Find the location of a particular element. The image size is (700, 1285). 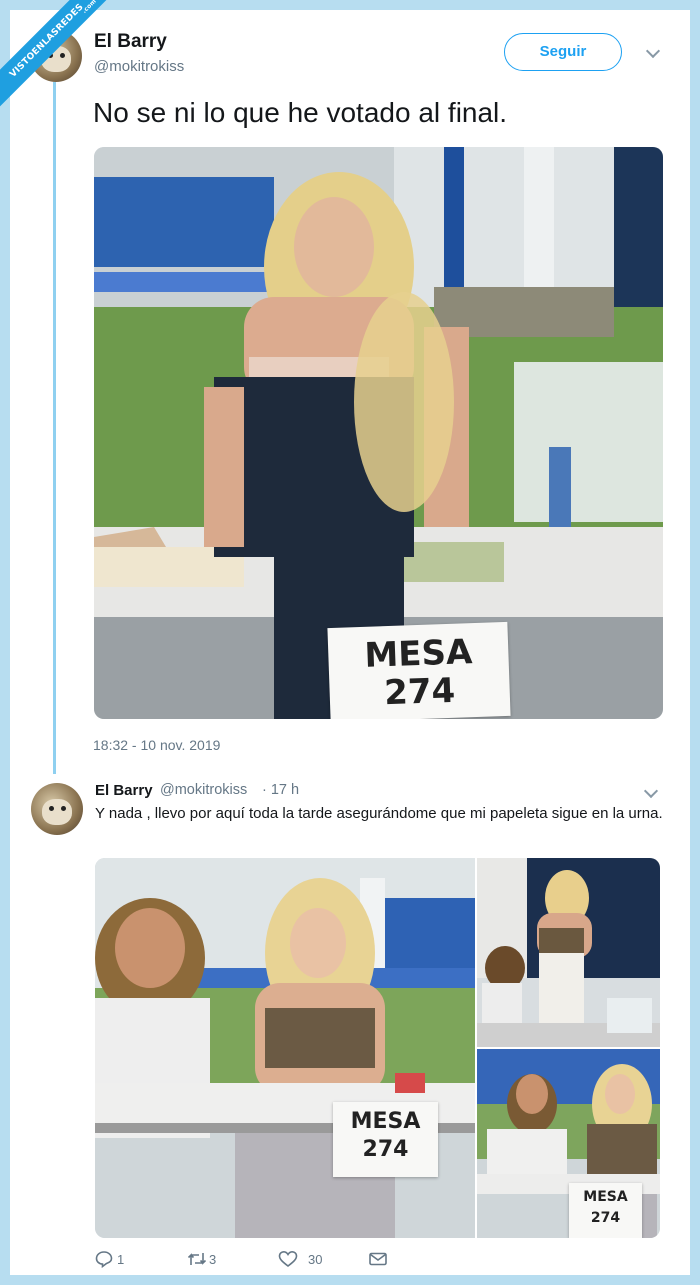

follow-button: Seguir is located at coordinates (563, 52).